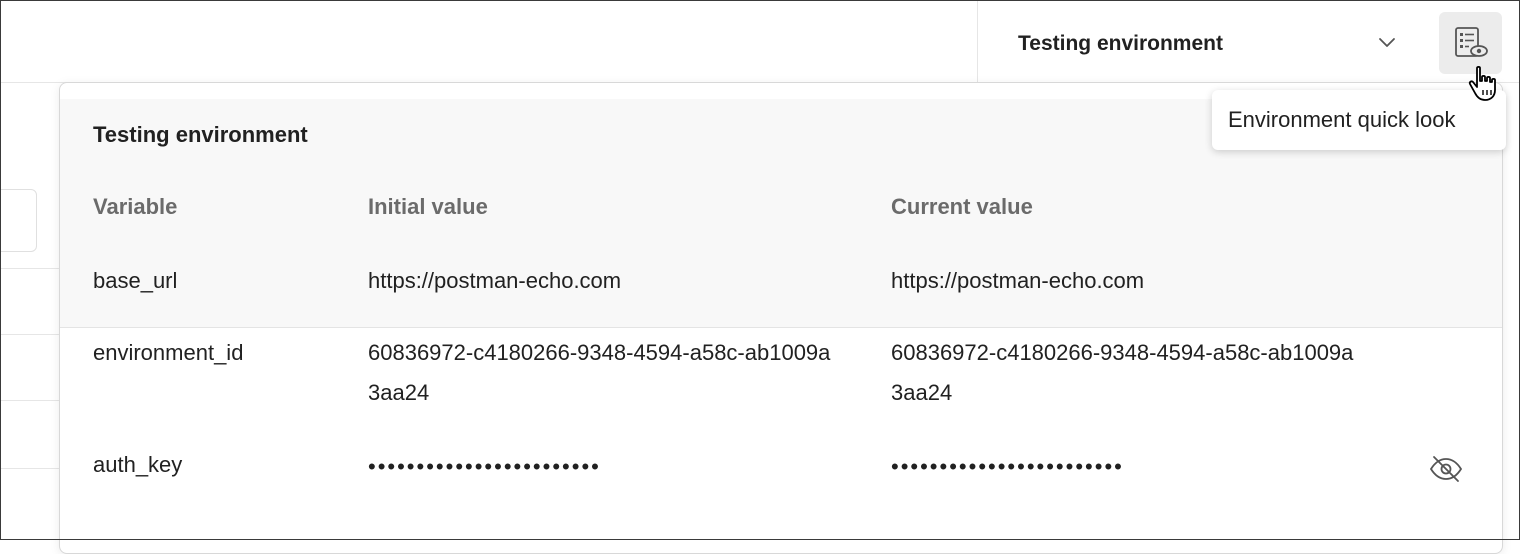 This screenshot has height=554, width=1520. I want to click on current-value: https://postman-echo.com, so click(1017, 281).